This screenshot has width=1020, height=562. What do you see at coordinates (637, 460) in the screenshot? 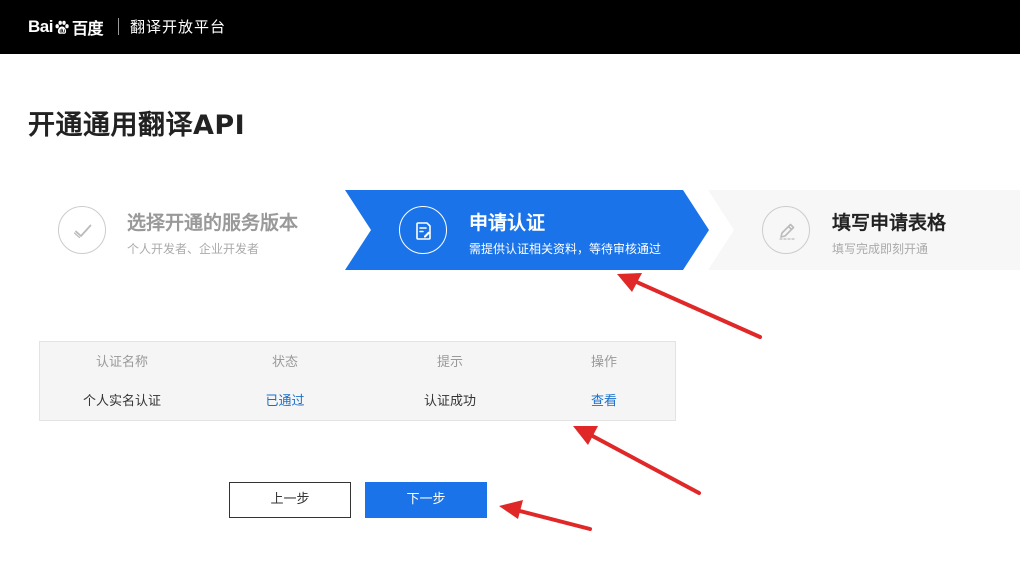
I see `arrow-to-table` at bounding box center [637, 460].